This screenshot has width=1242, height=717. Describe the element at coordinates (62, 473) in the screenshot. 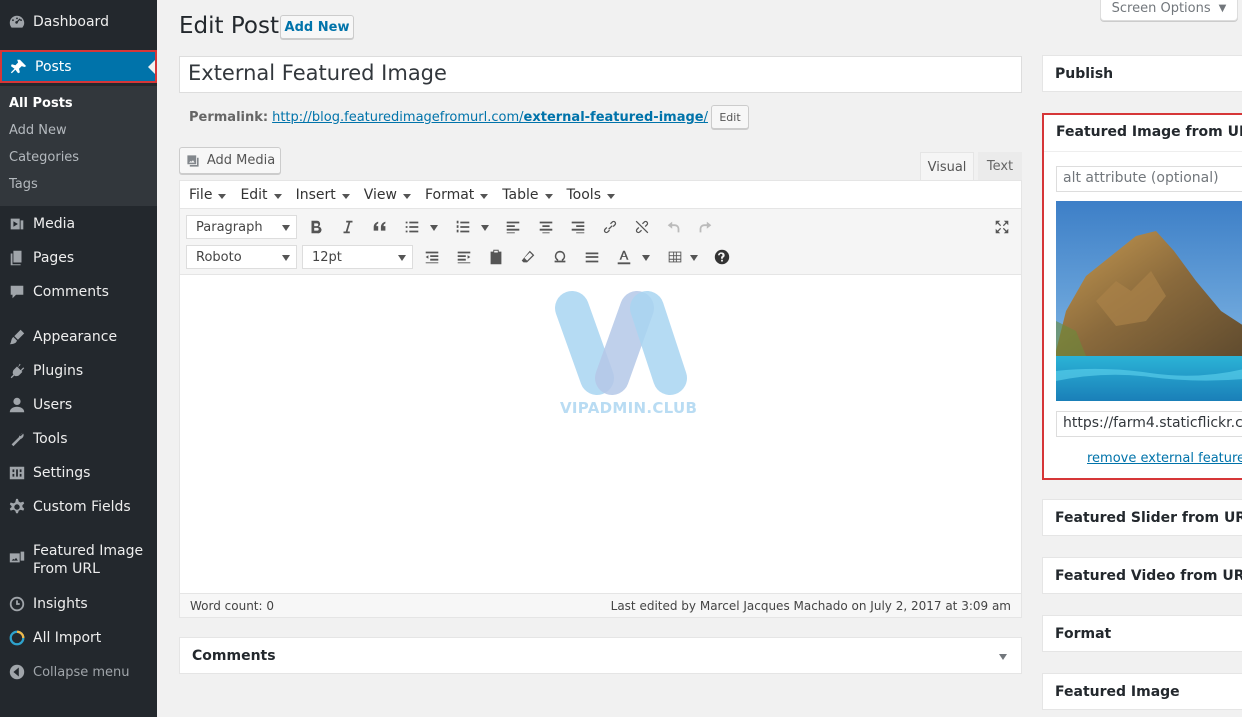

I see `sidebar-item-label: Settings` at that location.